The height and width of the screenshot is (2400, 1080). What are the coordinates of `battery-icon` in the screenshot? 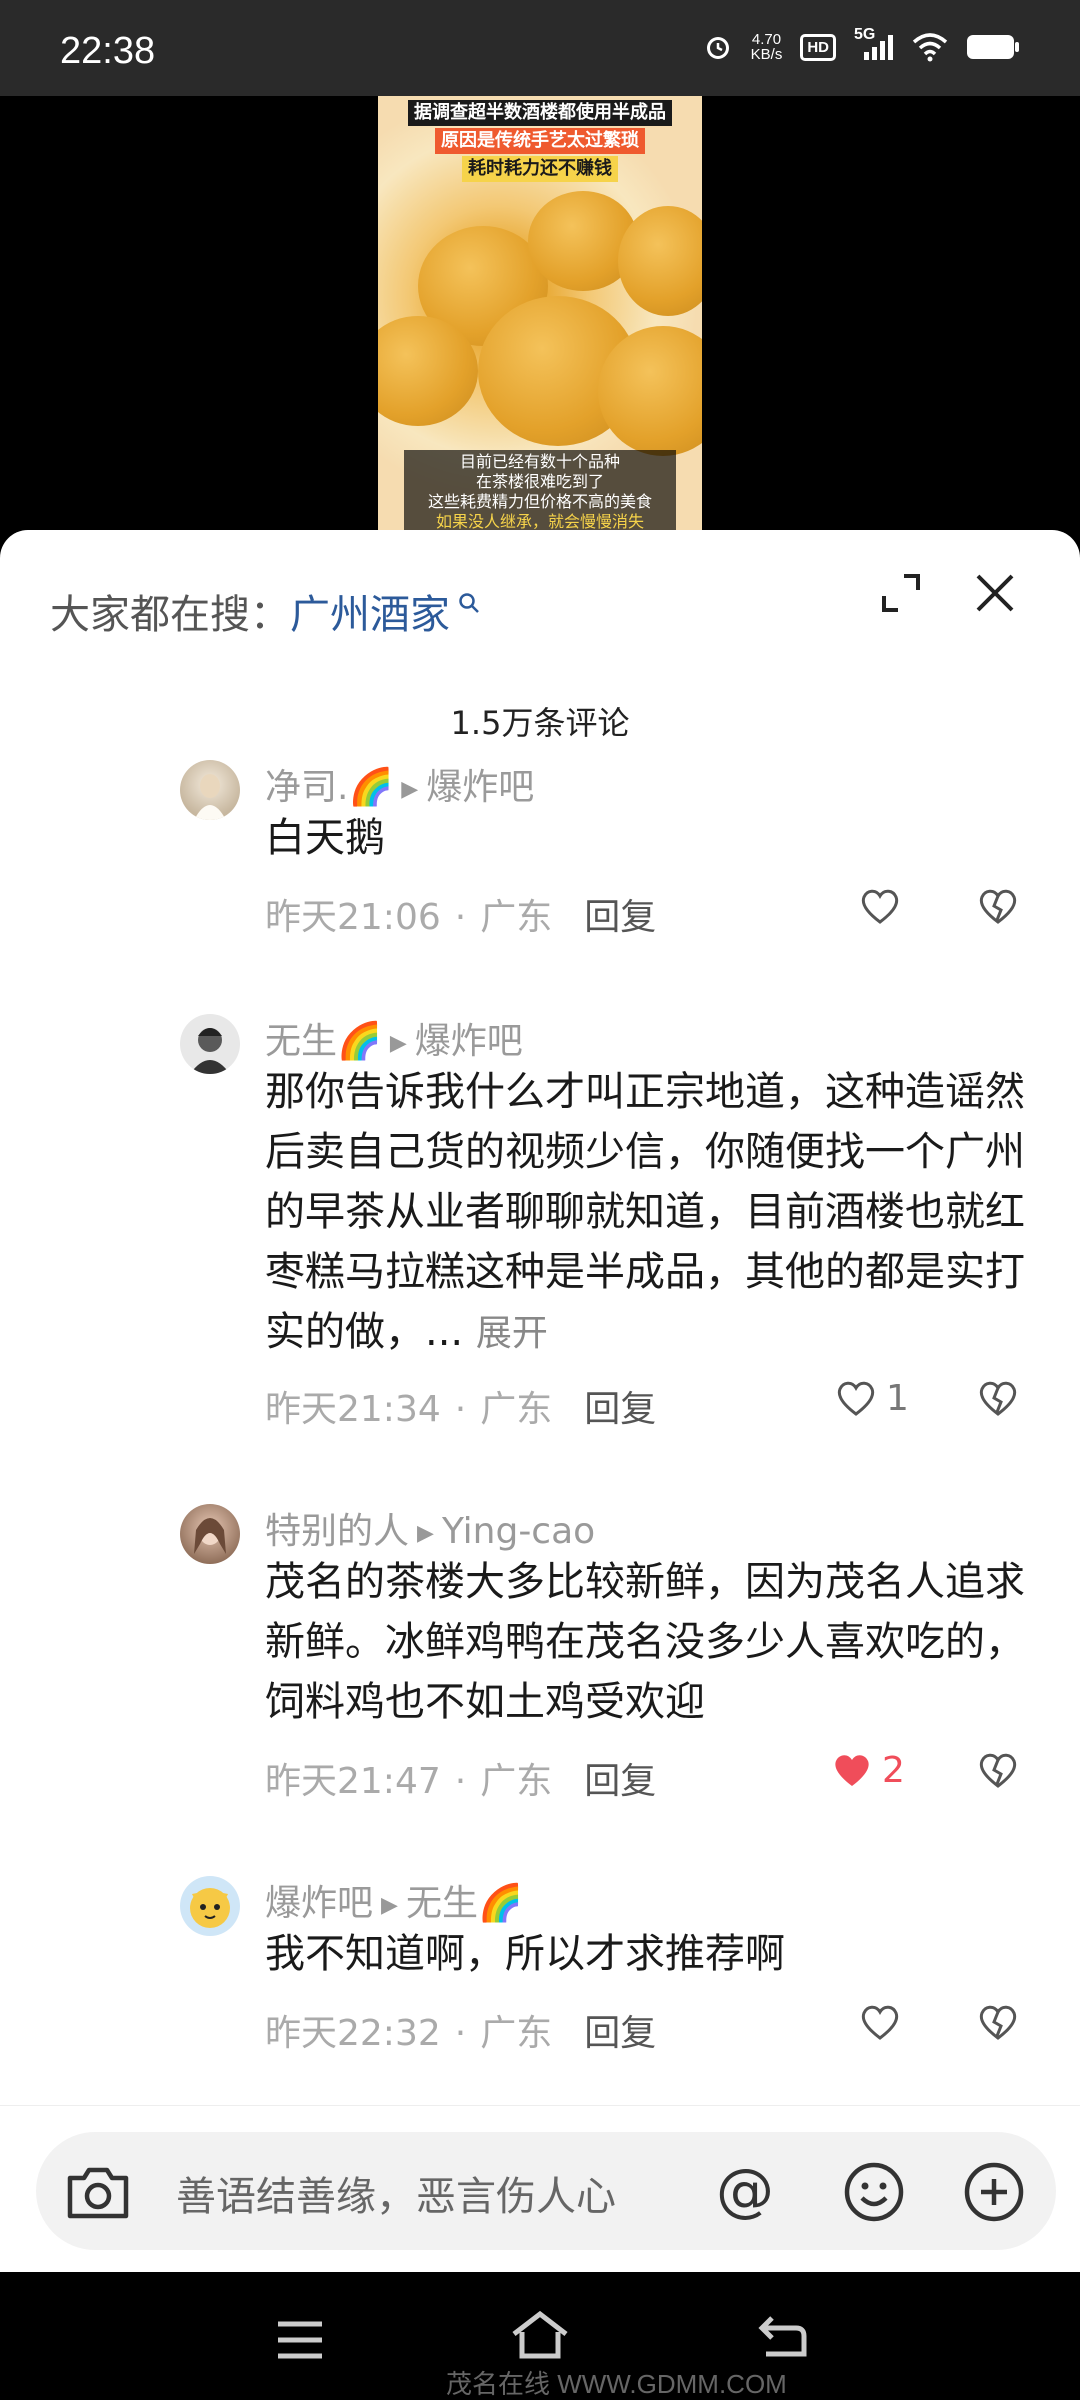 It's located at (993, 47).